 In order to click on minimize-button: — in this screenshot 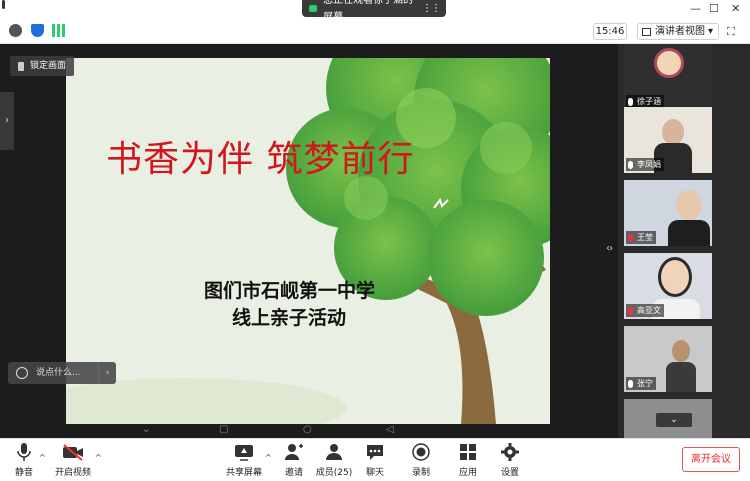, I will do `click(695, 8)`.